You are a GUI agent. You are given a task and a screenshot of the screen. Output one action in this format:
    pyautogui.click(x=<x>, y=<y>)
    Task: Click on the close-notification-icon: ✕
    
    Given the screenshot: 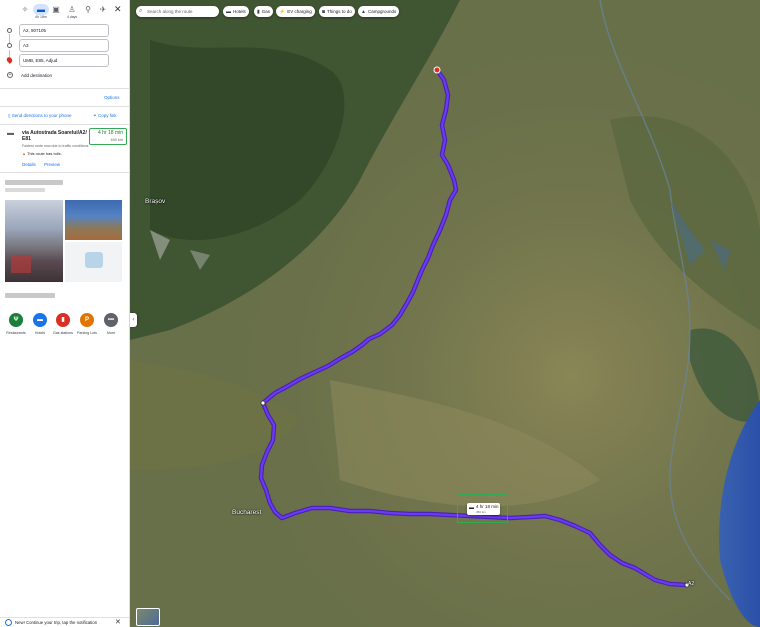 What is the action you would take?
    pyautogui.click(x=118, y=622)
    